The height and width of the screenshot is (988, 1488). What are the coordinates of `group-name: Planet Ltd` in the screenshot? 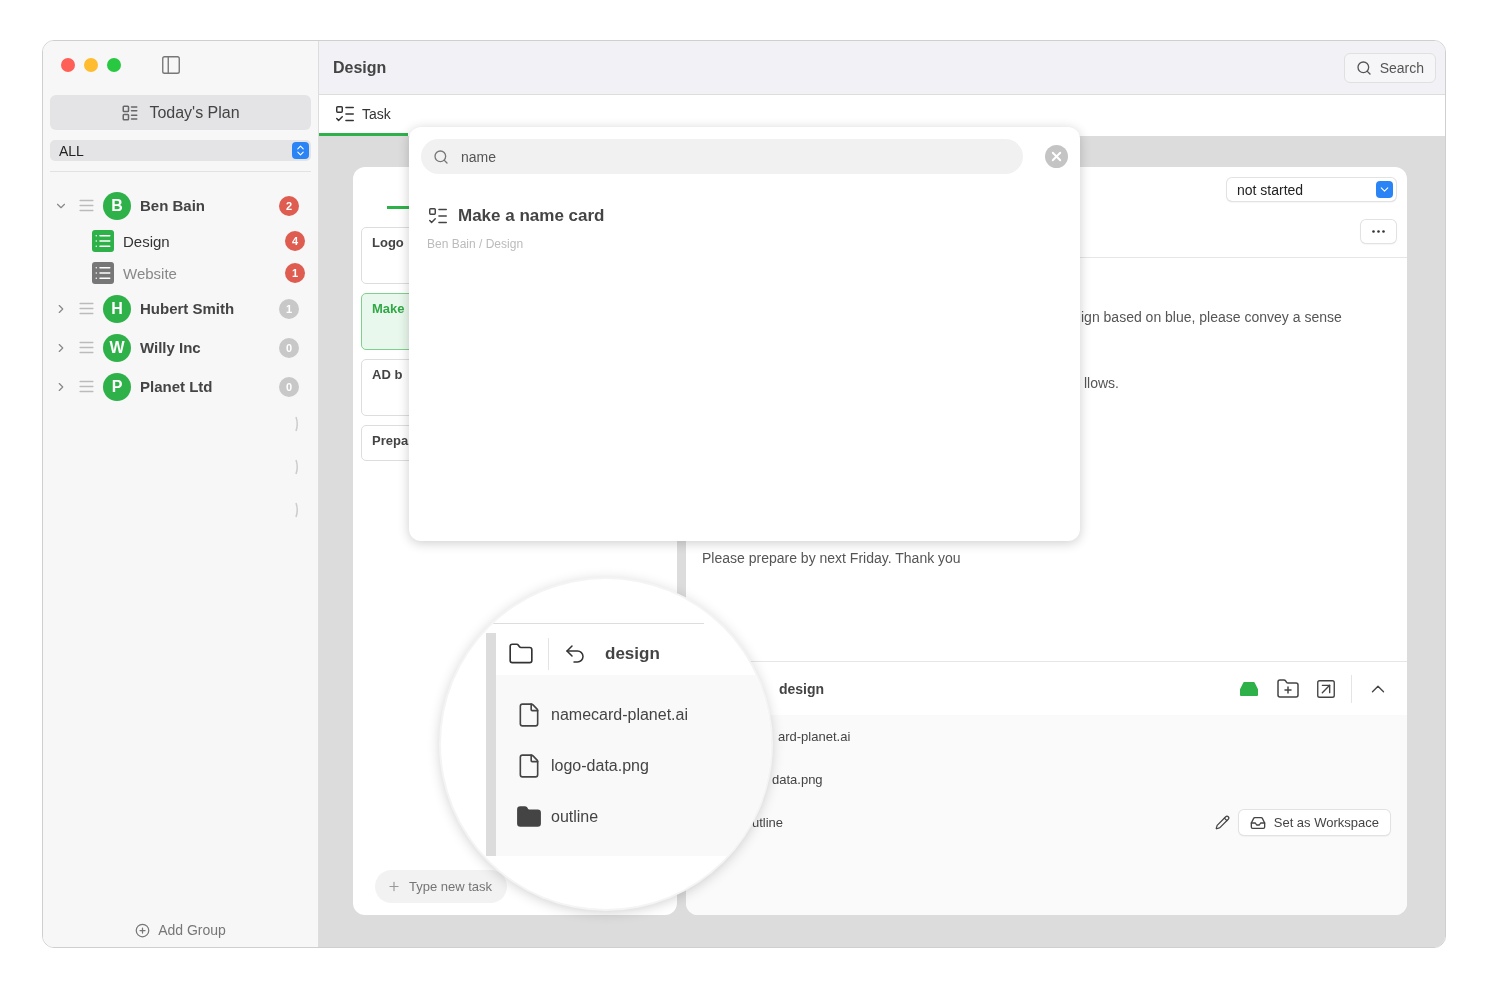 It's located at (177, 386).